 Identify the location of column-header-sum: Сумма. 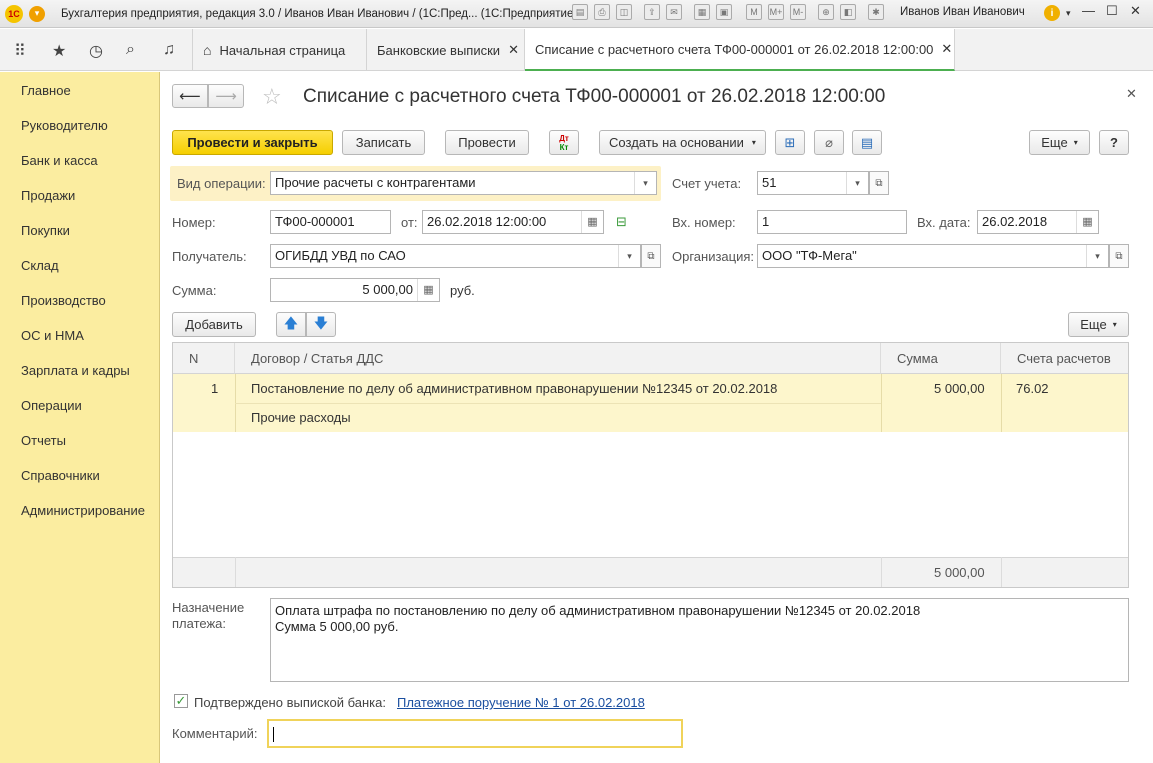
(941, 358).